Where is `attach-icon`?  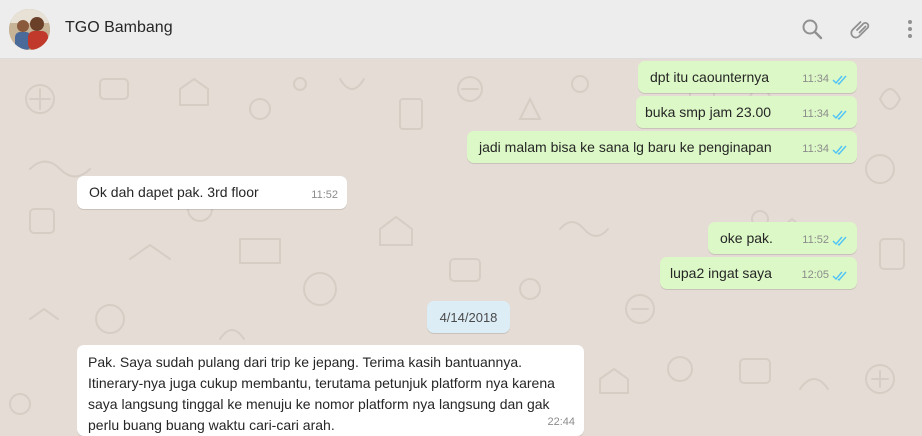
attach-icon is located at coordinates (861, 29).